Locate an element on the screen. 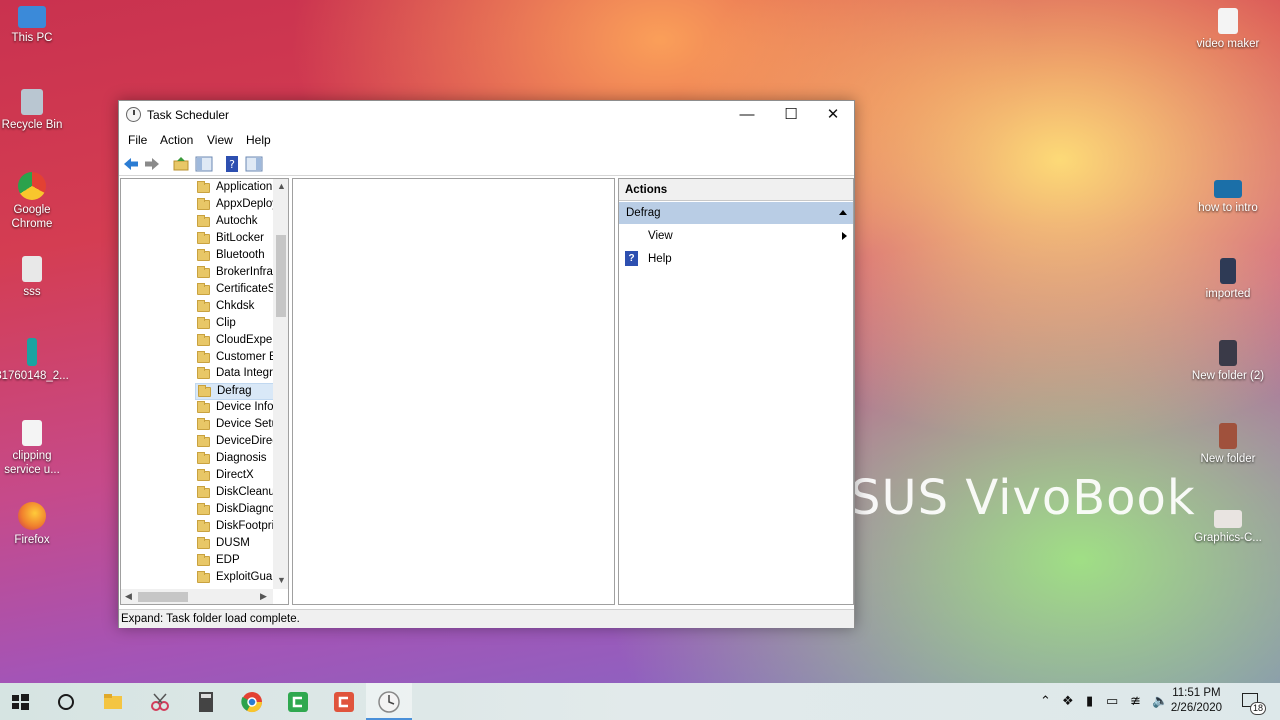  tree-folder-item: BrokerInfras is located at coordinates (236, 273).